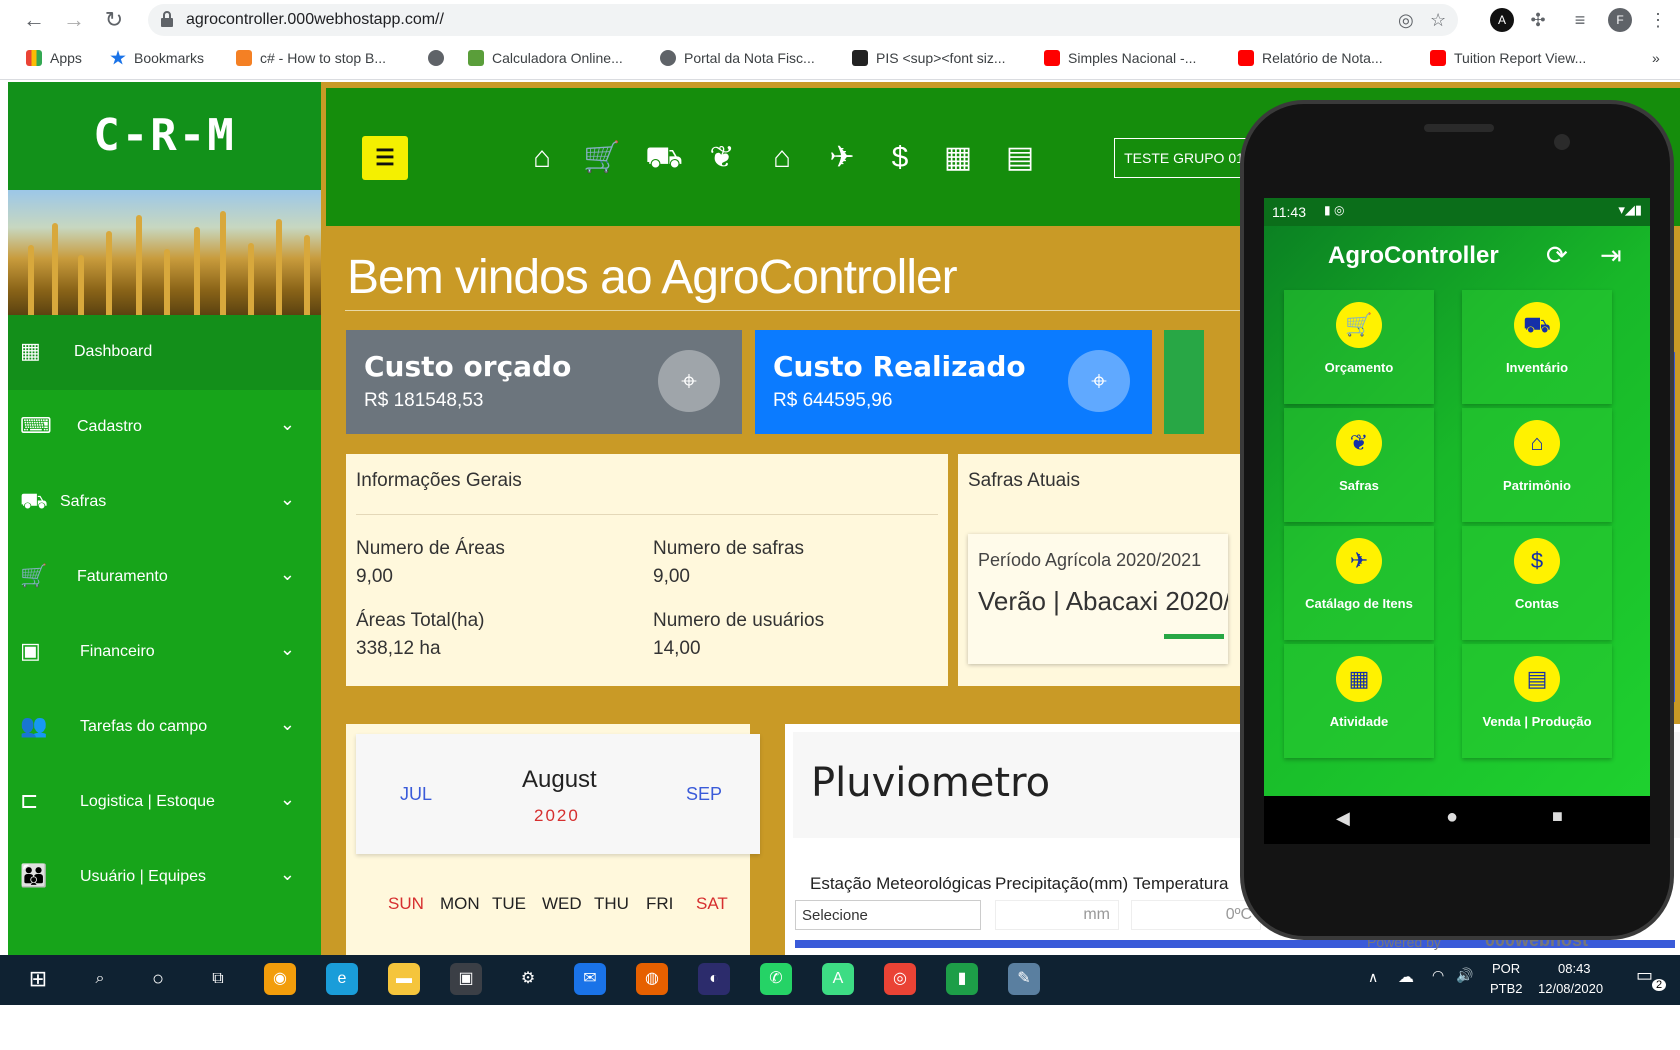 The width and height of the screenshot is (1680, 1050). I want to click on group-selector-button: TESTE GRUPO 01, so click(1184, 158).